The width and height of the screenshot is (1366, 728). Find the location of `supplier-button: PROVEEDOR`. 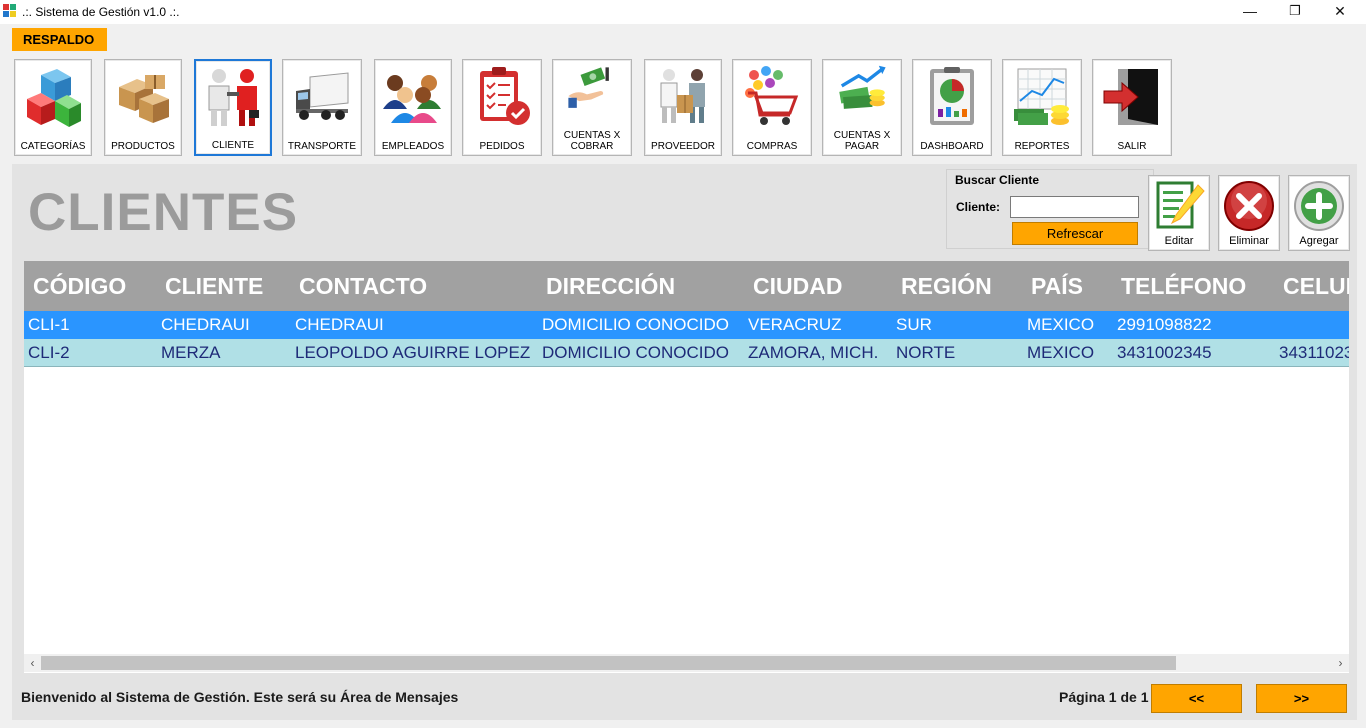

supplier-button: PROVEEDOR is located at coordinates (683, 107).